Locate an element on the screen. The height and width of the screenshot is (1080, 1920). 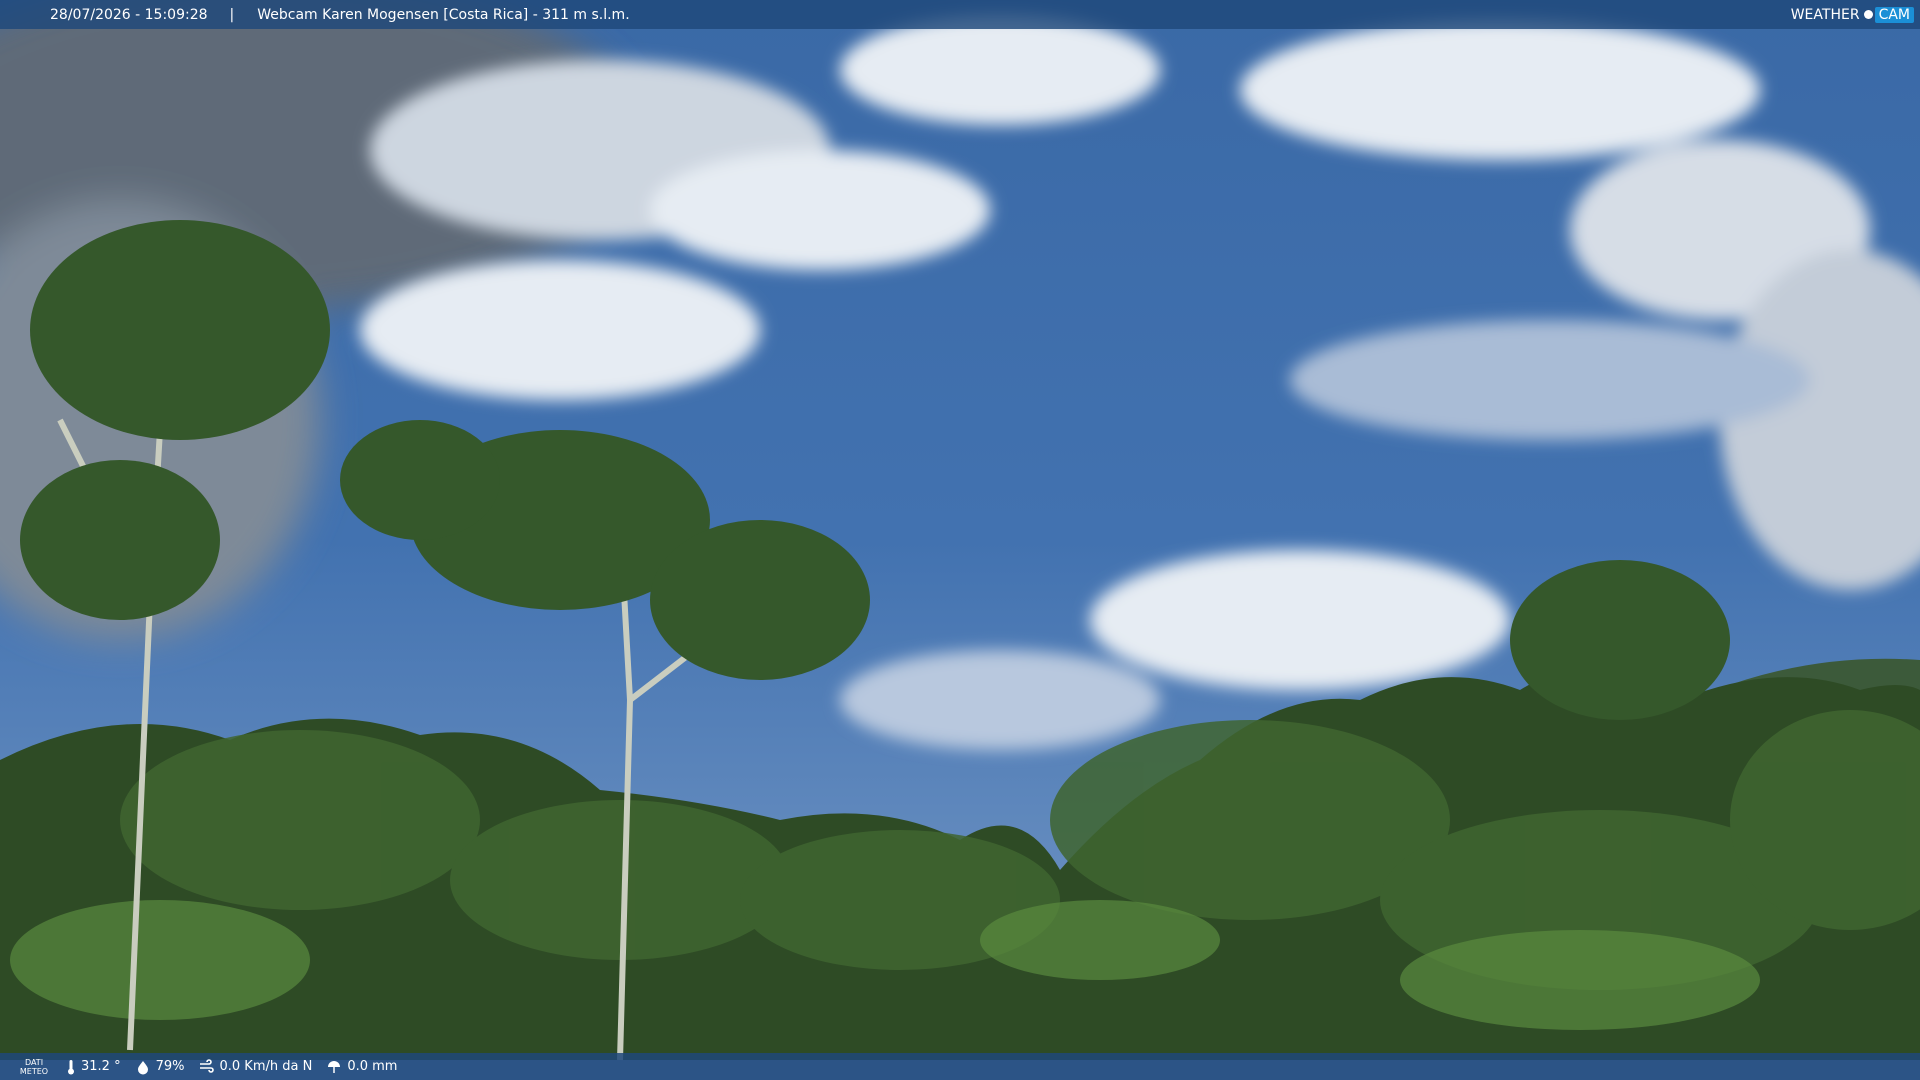
humidity-readout: 79% is located at coordinates (160, 1067).